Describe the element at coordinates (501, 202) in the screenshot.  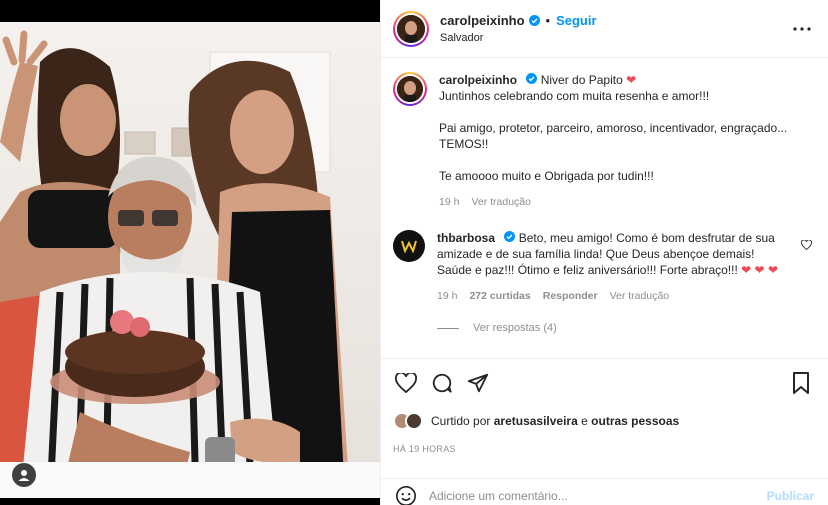
I see `caption-translate: Ver tradução` at that location.